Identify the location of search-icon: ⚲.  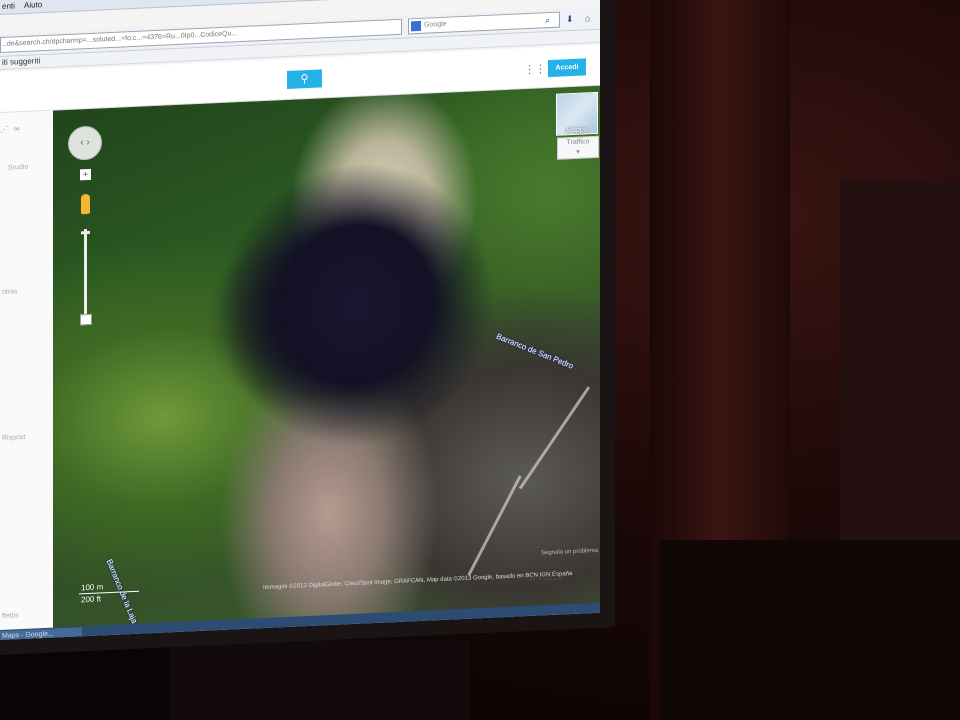
(304, 79).